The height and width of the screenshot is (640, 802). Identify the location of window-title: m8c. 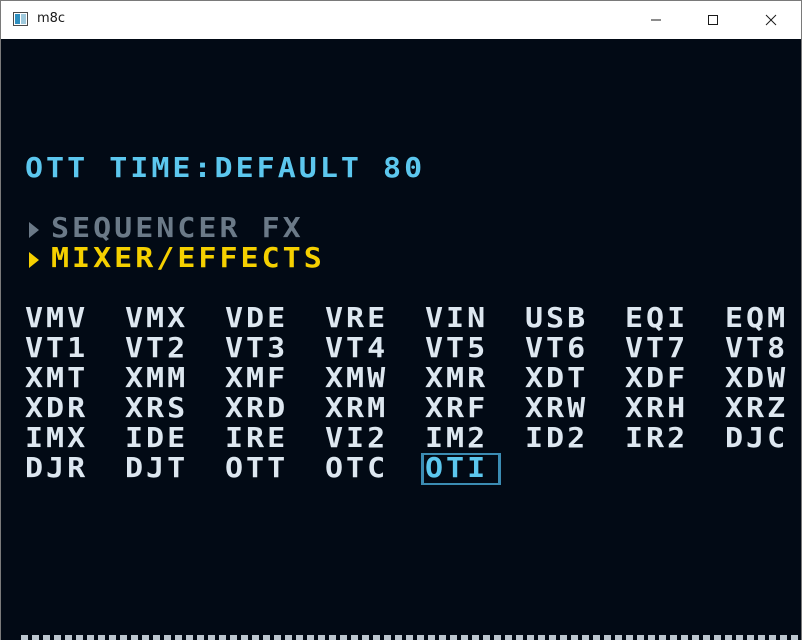
(51, 18).